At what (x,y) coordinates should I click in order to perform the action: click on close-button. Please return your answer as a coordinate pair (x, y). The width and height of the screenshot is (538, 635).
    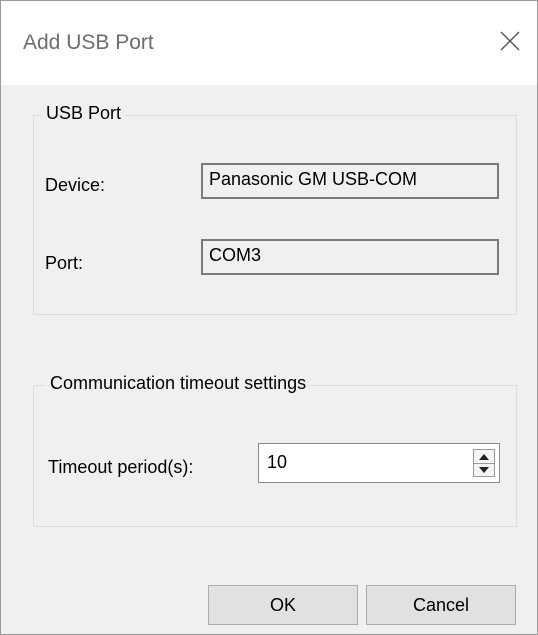
    Looking at the image, I should click on (511, 42).